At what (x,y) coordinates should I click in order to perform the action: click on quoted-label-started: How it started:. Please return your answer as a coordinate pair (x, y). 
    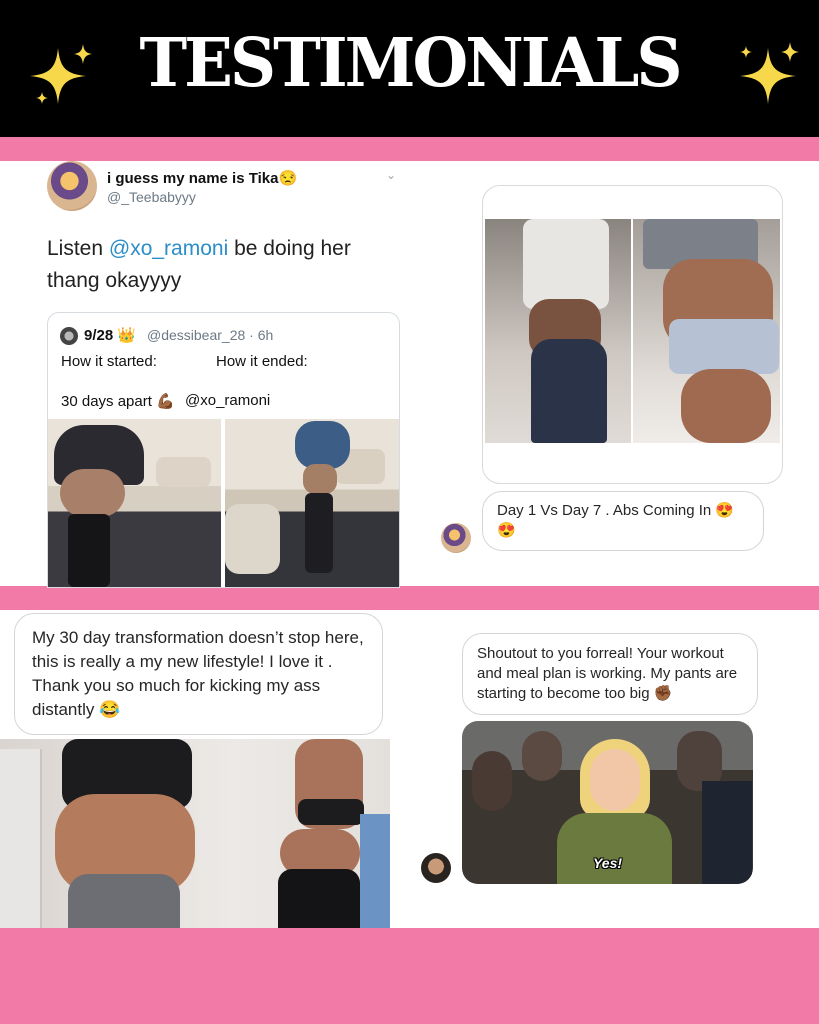
    Looking at the image, I should click on (109, 361).